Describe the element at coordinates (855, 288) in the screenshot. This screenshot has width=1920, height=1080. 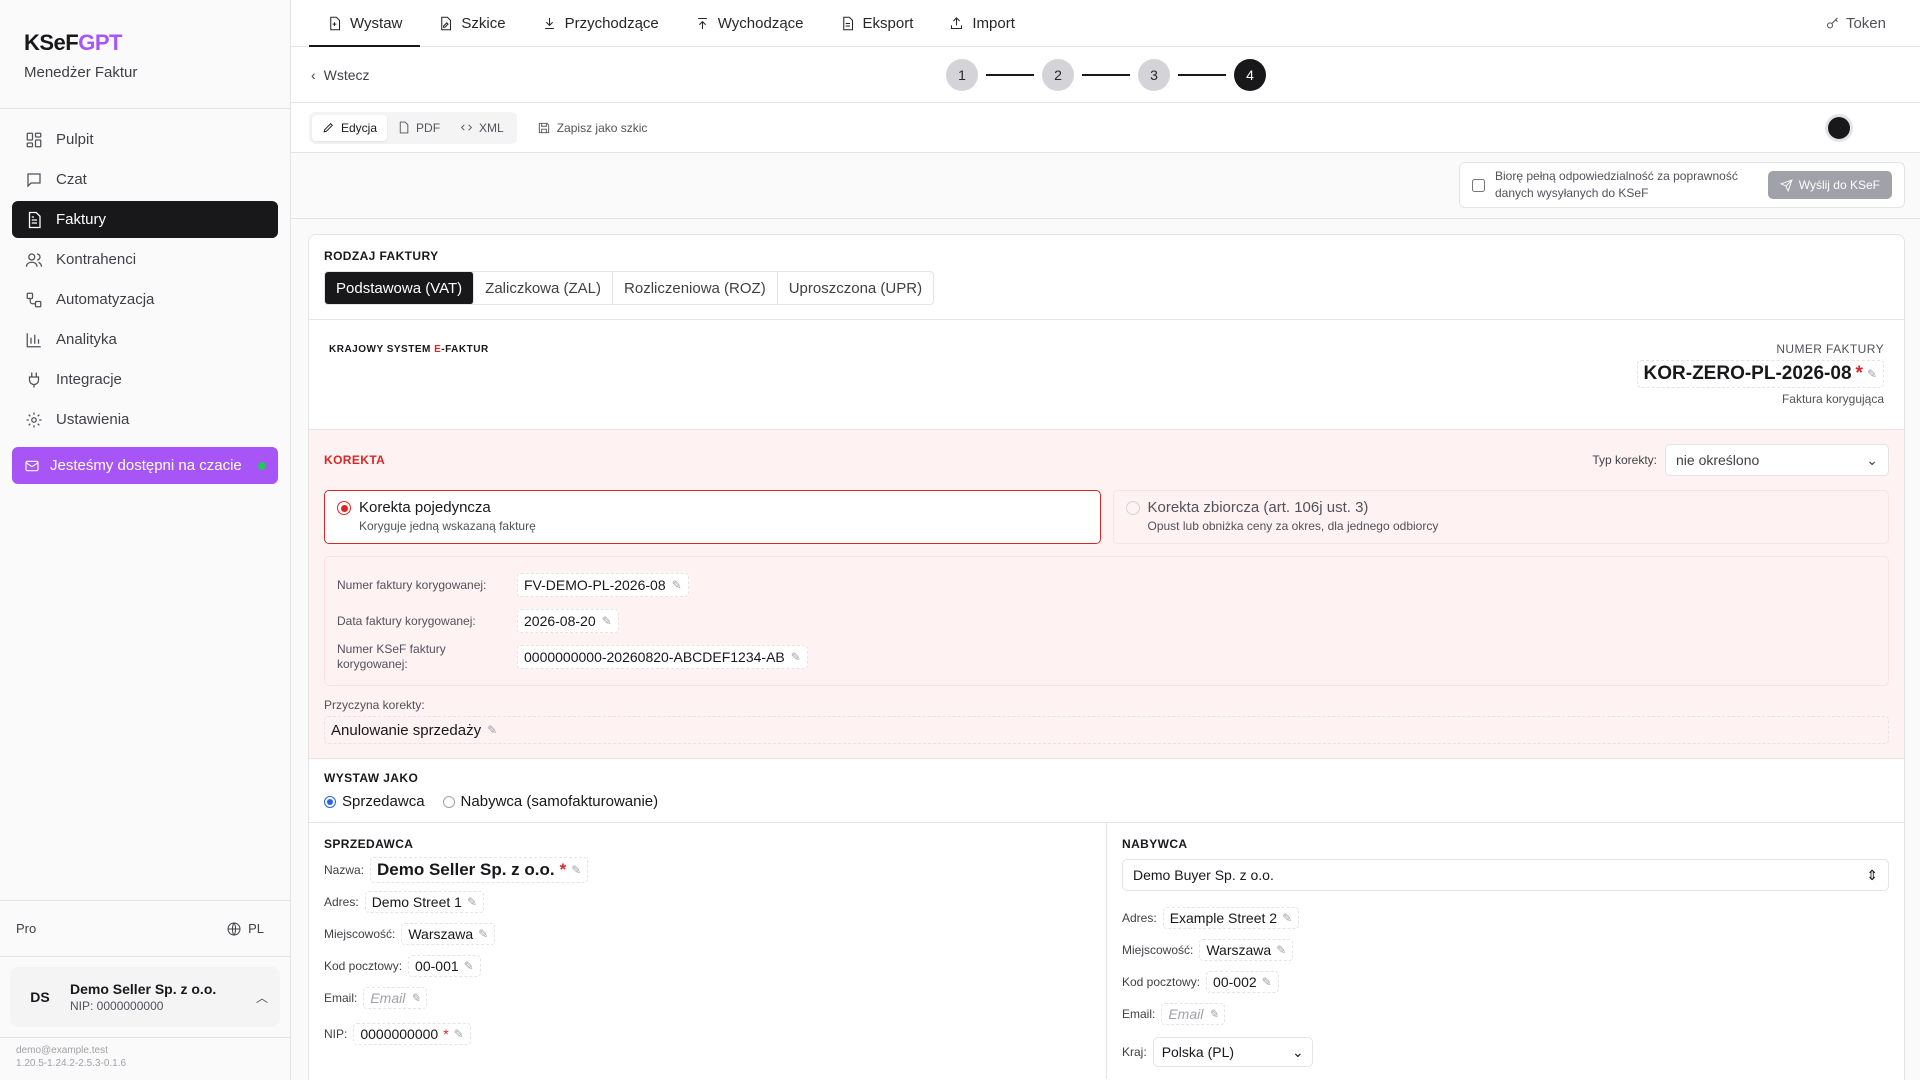
I see `invoice-type-upr: Uproszczona (UPR)` at that location.